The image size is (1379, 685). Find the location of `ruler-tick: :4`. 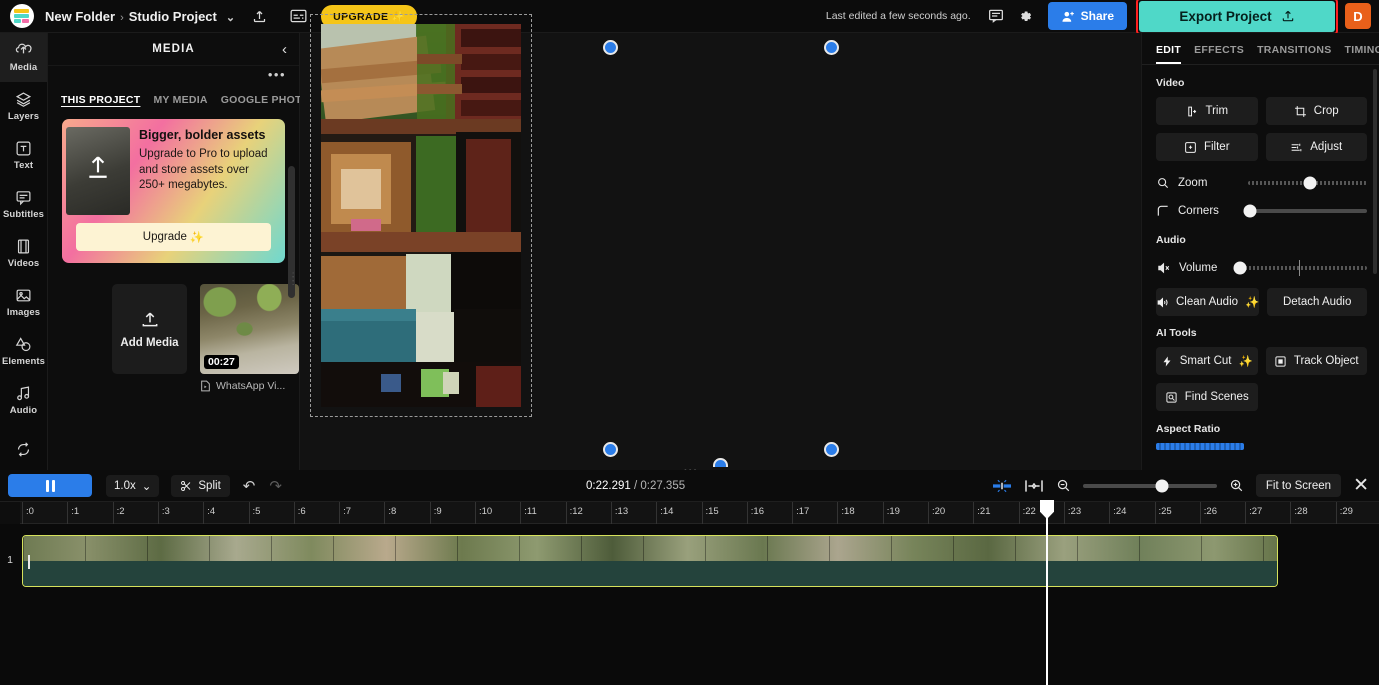

ruler-tick: :4 is located at coordinates (209, 513).